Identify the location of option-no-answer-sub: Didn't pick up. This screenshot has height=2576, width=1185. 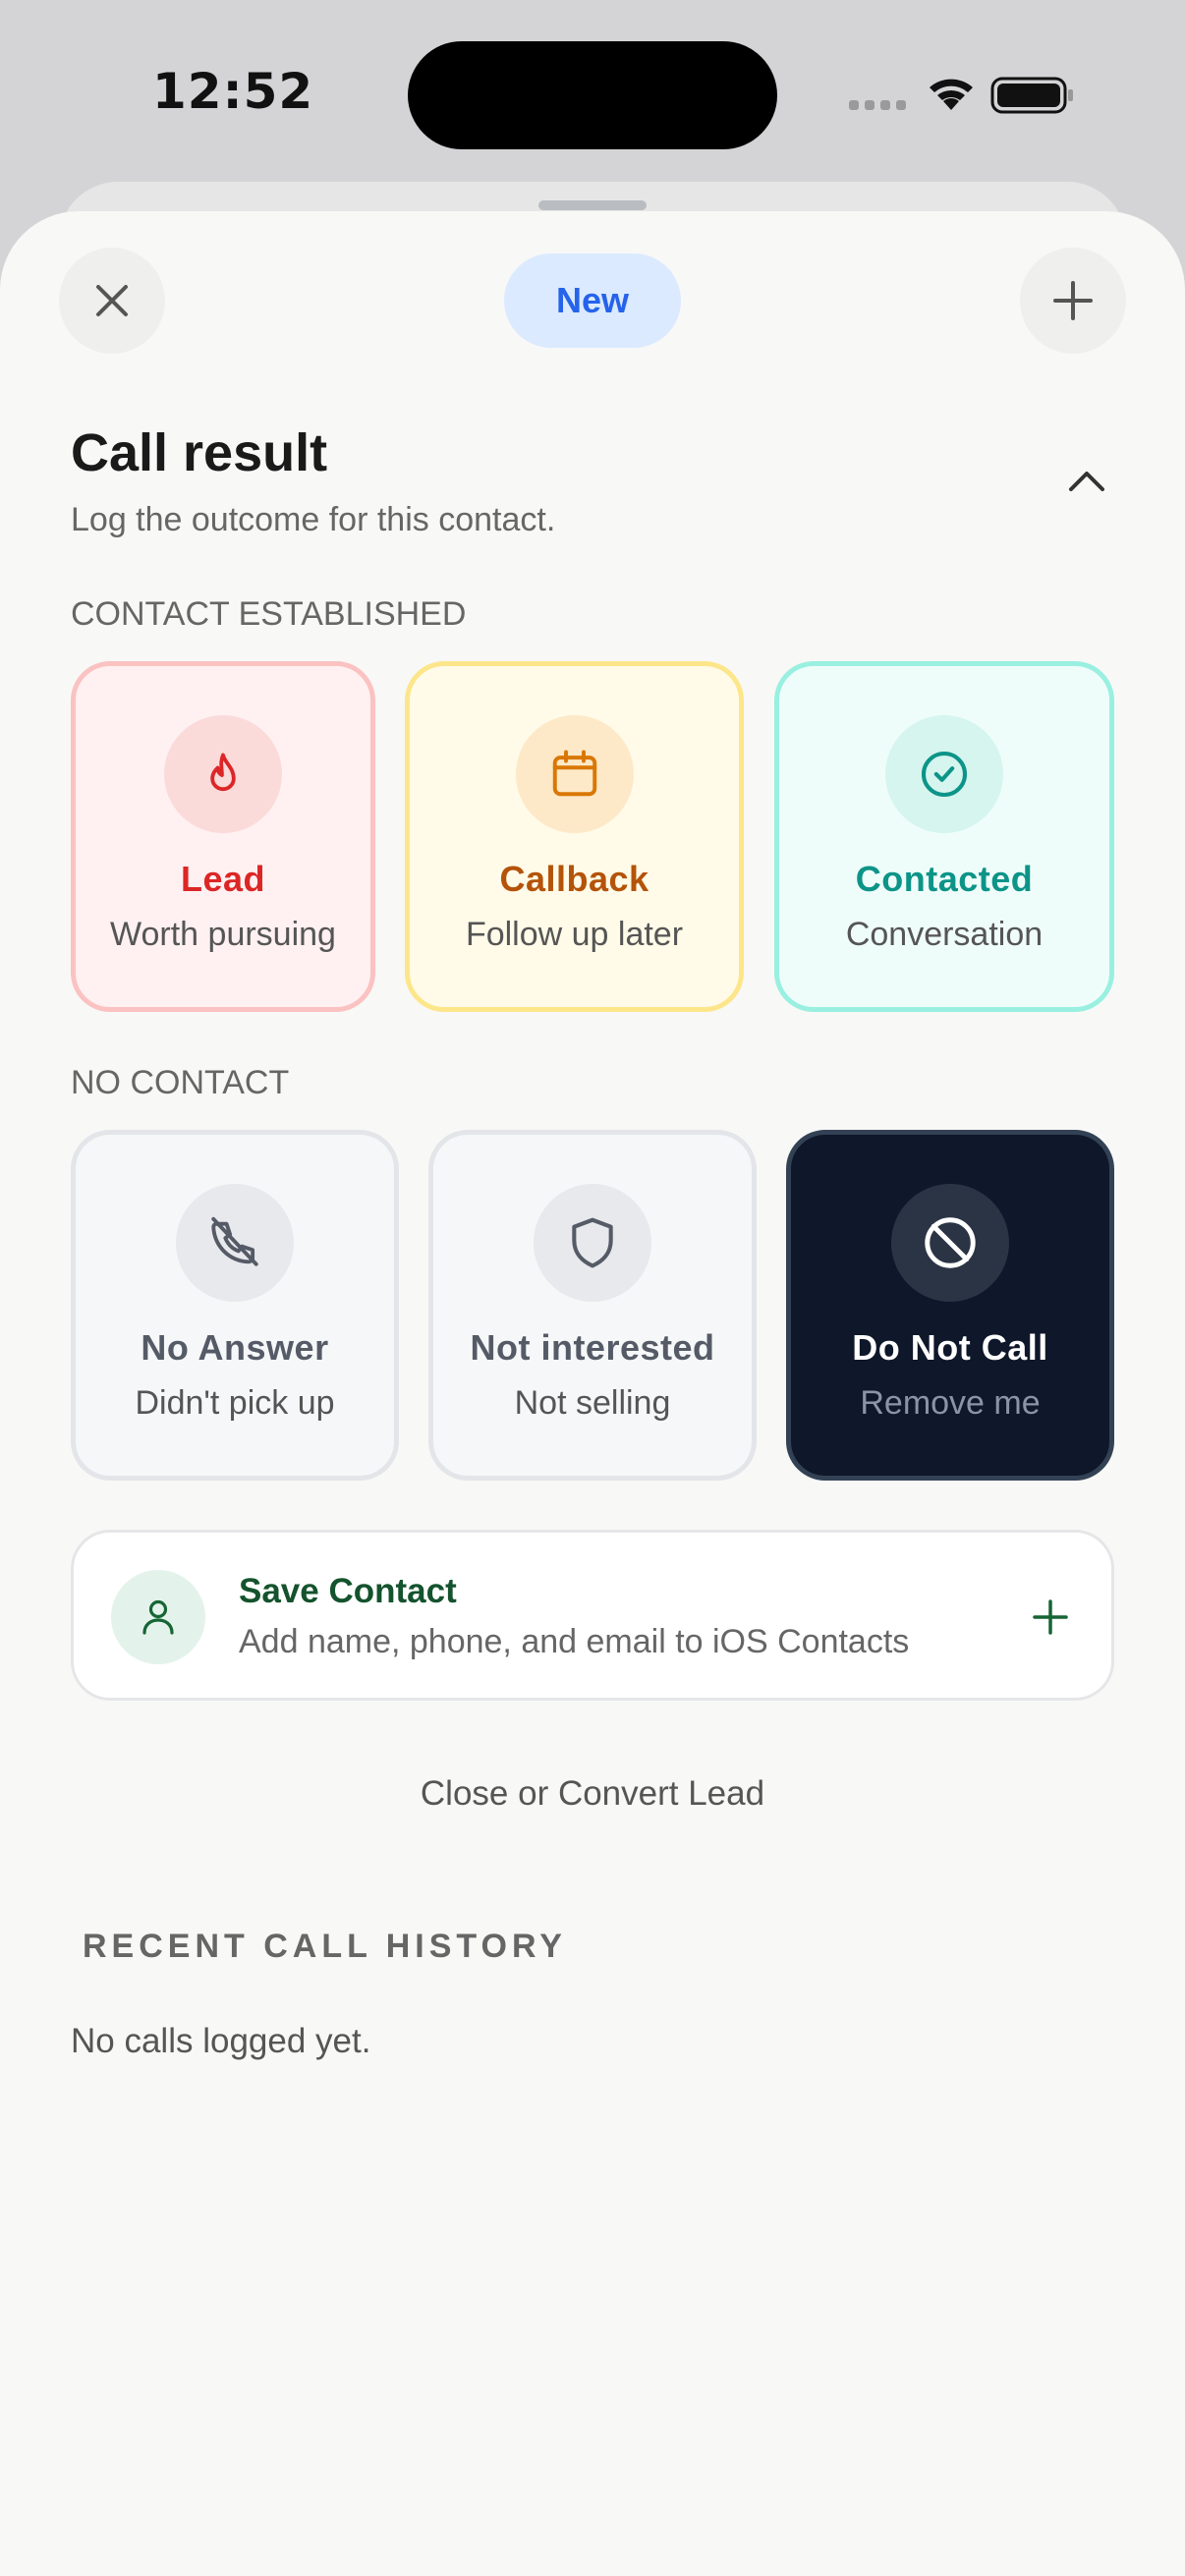
(235, 1403).